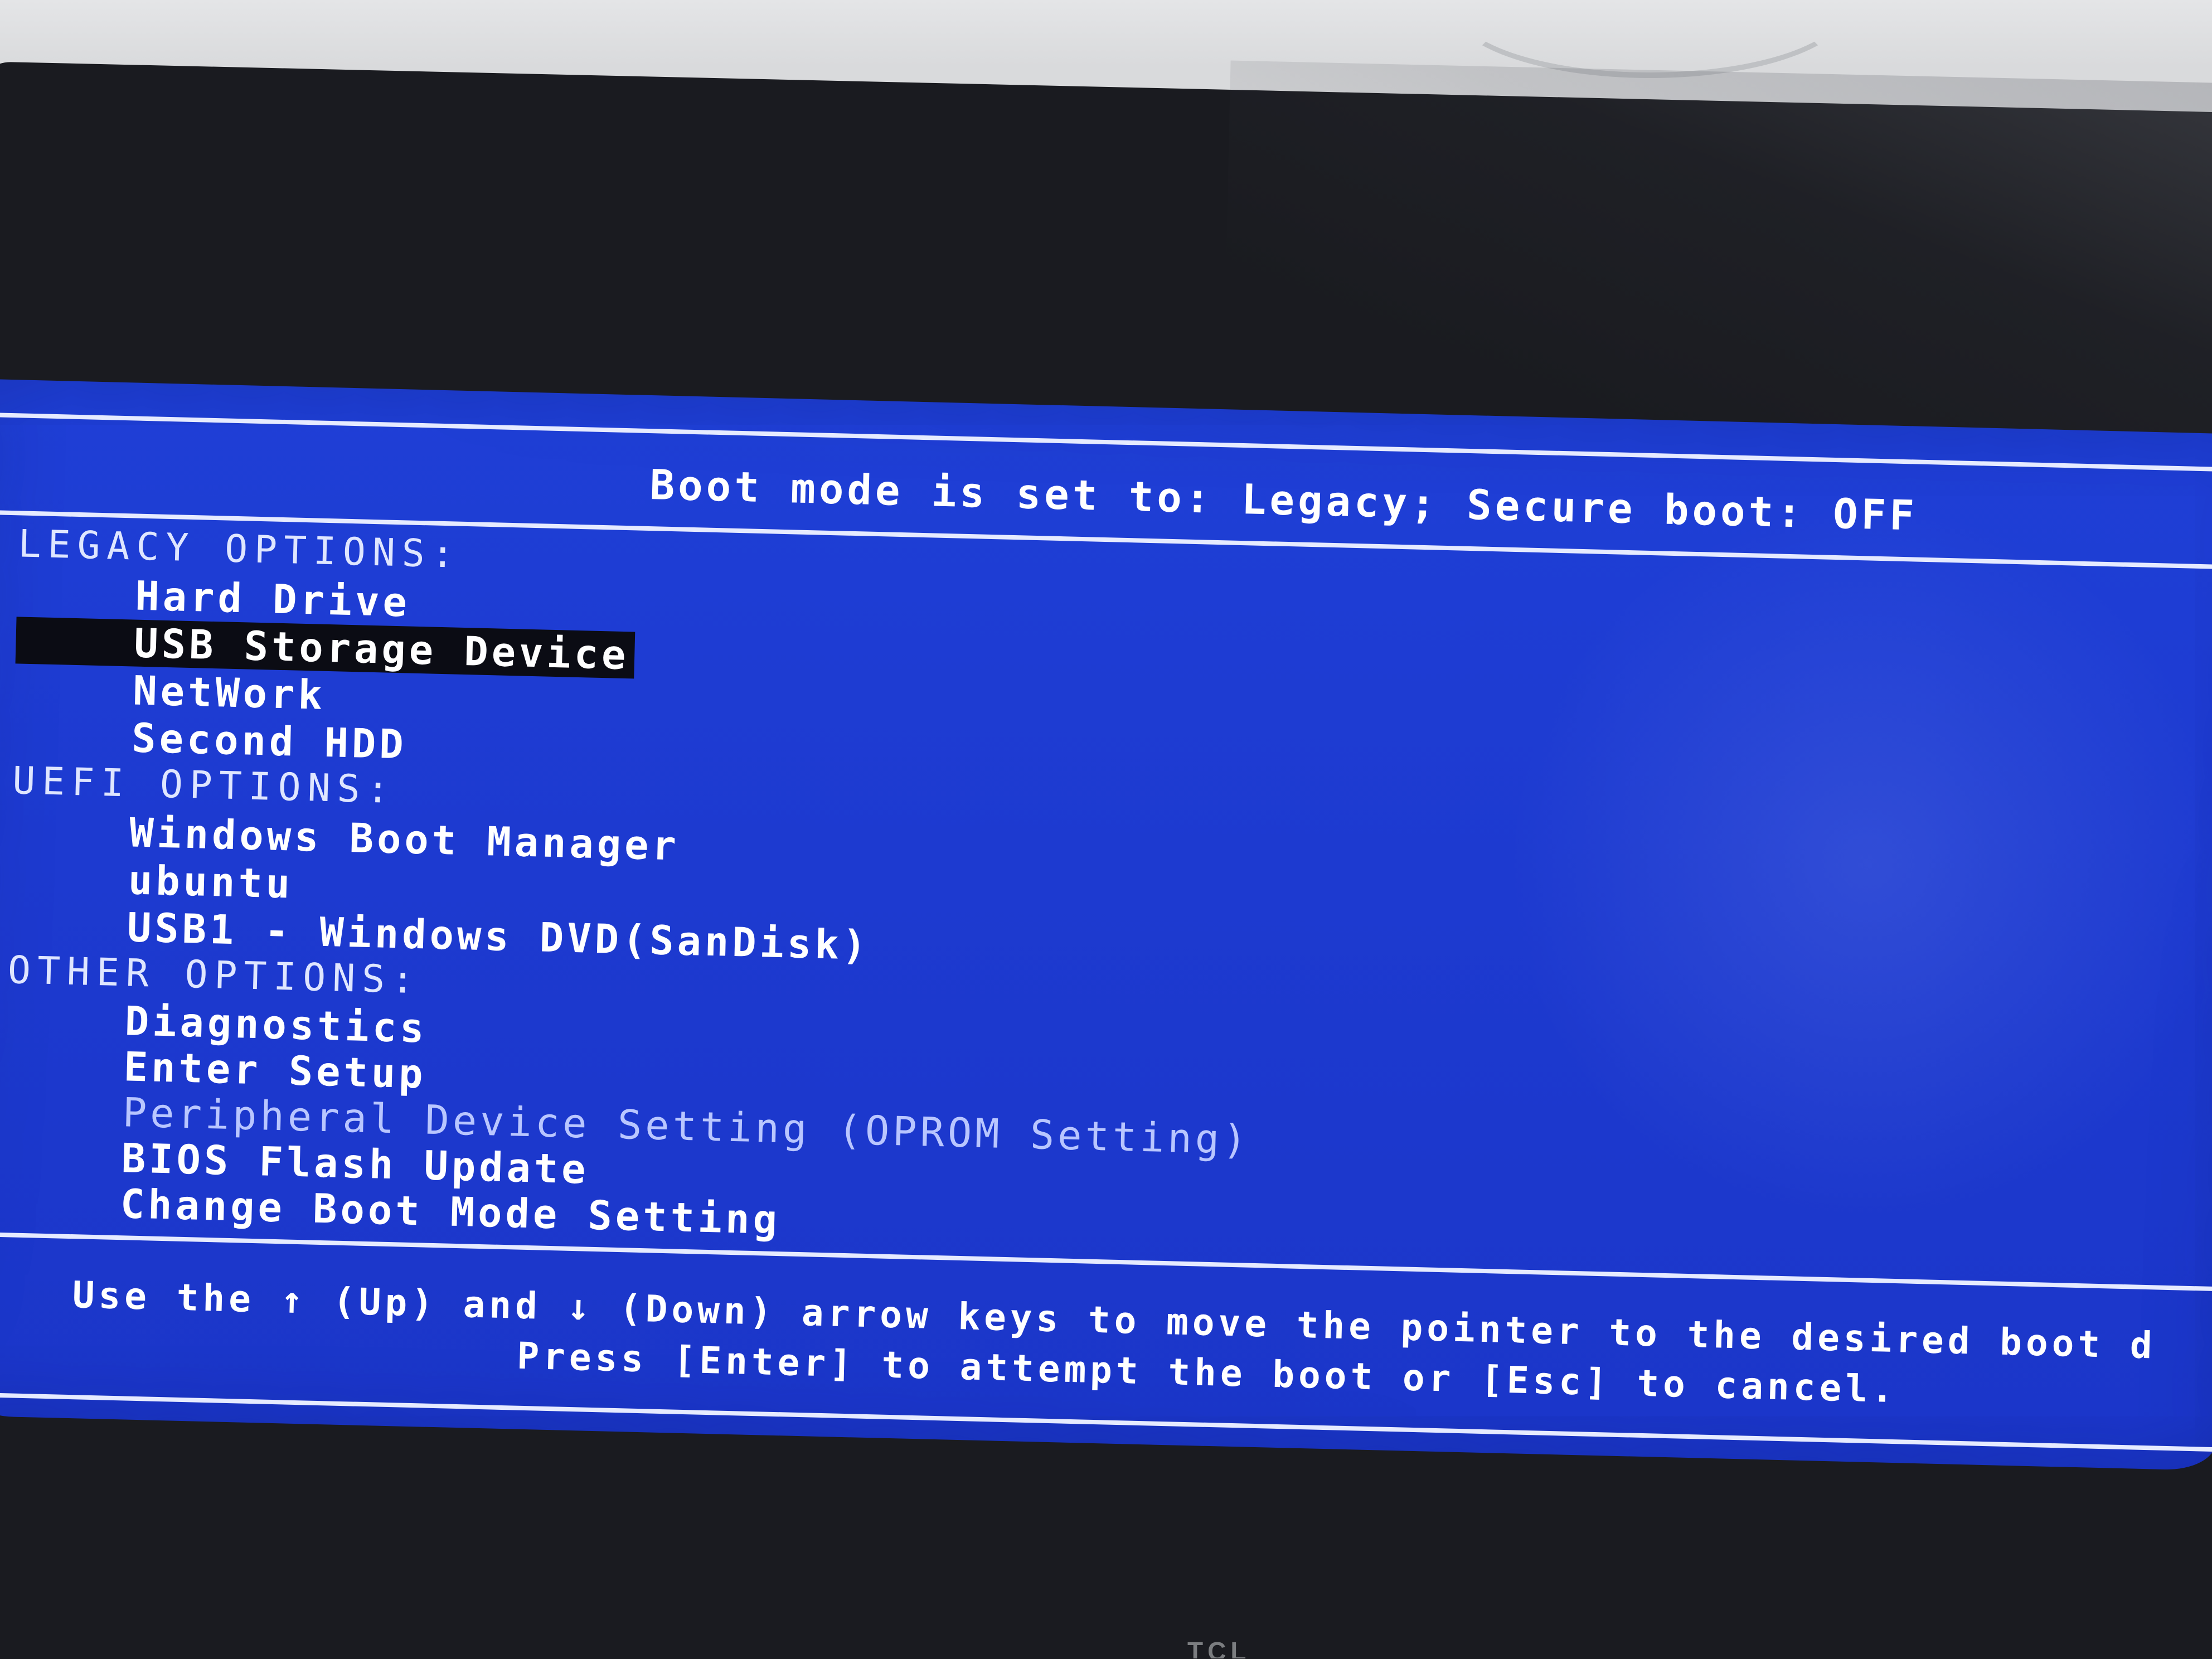 Image resolution: width=2212 pixels, height=1659 pixels. Describe the element at coordinates (276, 1024) in the screenshot. I see `menu-option-diagnostics: Diagnostics` at that location.